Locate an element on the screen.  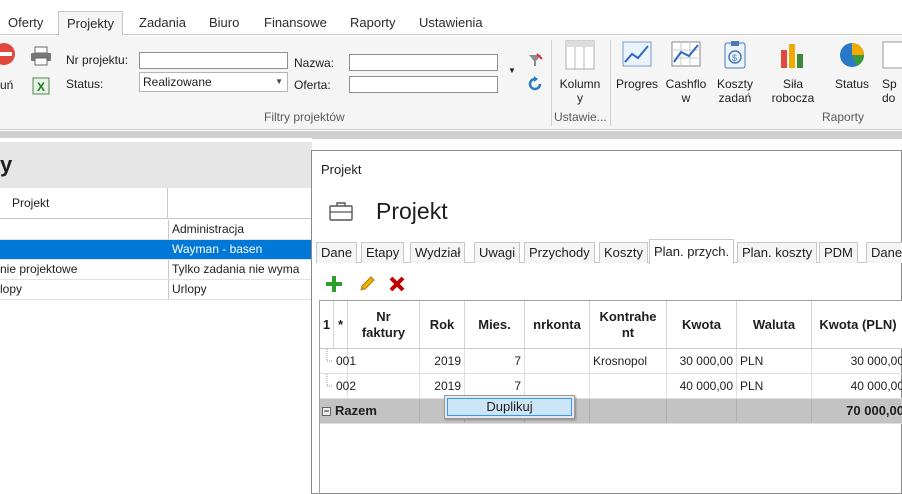
cell-nrkonta is located at coordinates (557, 361).